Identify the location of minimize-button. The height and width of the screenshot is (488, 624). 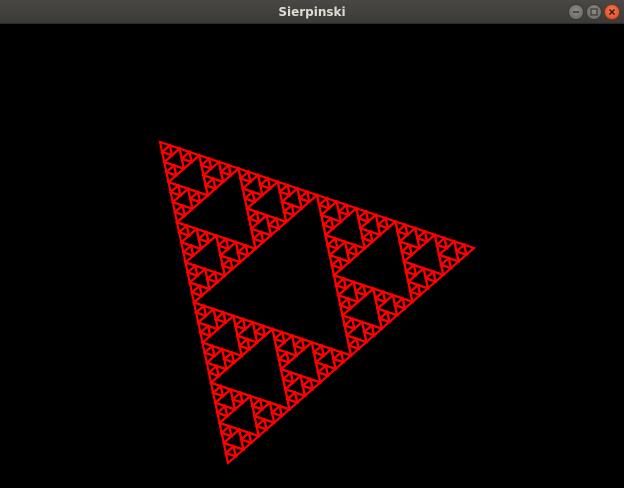
(576, 12).